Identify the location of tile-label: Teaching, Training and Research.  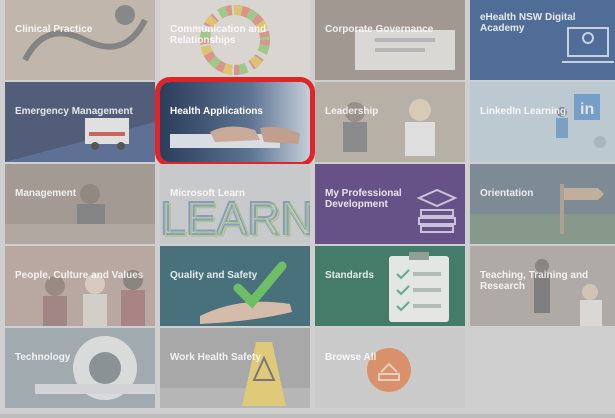
(534, 281).